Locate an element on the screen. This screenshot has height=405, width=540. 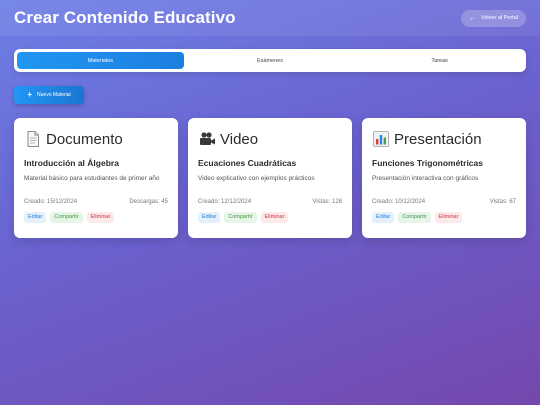
card-type: Documento is located at coordinates (84, 139).